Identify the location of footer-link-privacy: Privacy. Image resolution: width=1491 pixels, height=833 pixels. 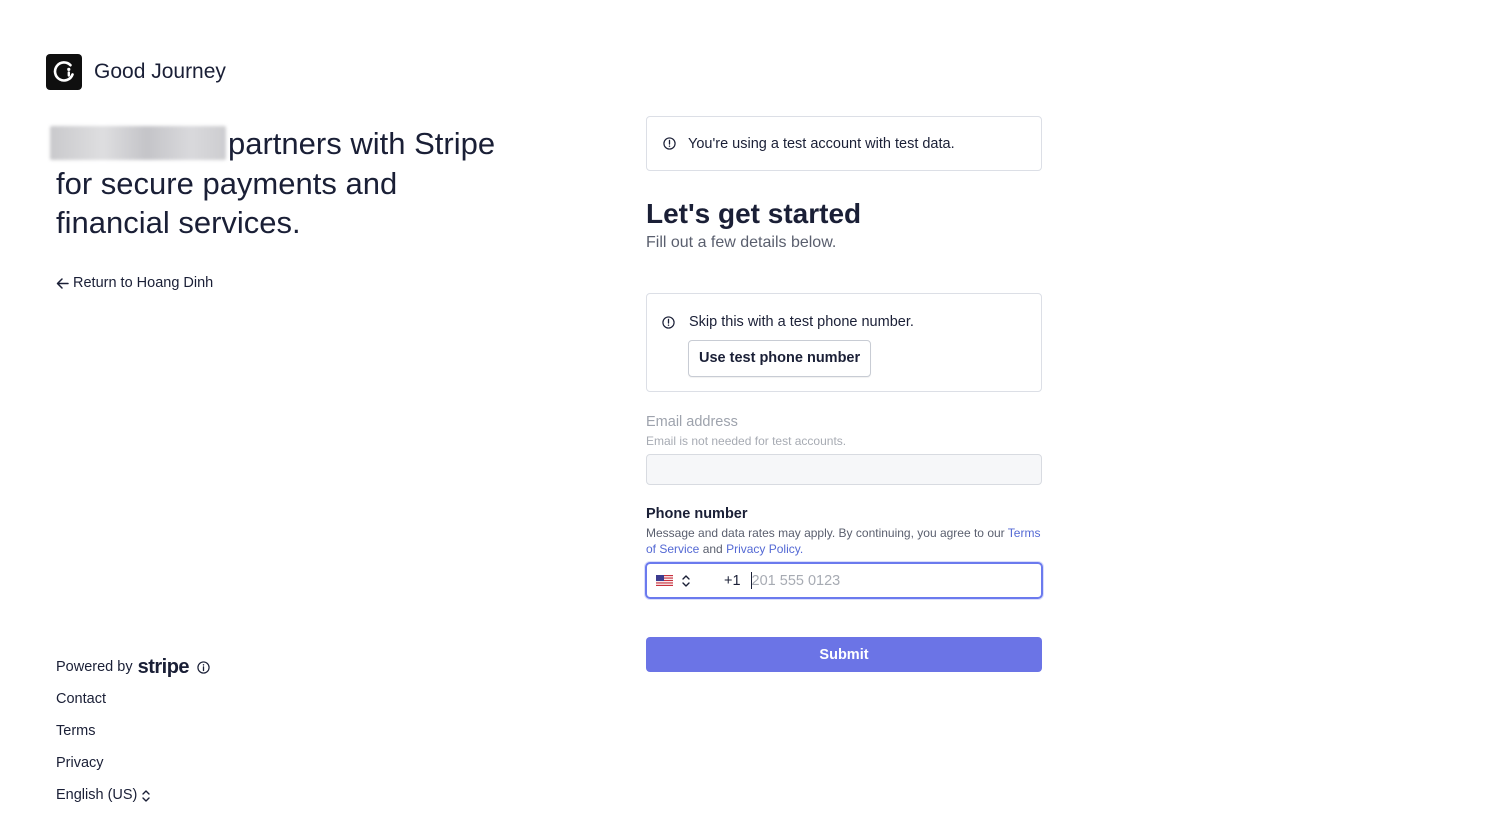
(133, 763).